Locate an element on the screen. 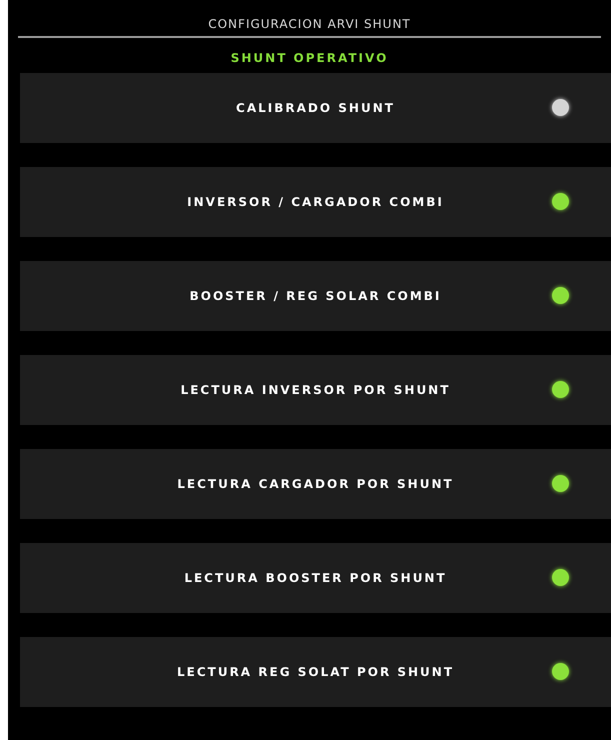 The height and width of the screenshot is (740, 611). setting-row: BOOSTER / REG SOLAR COMBI is located at coordinates (315, 296).